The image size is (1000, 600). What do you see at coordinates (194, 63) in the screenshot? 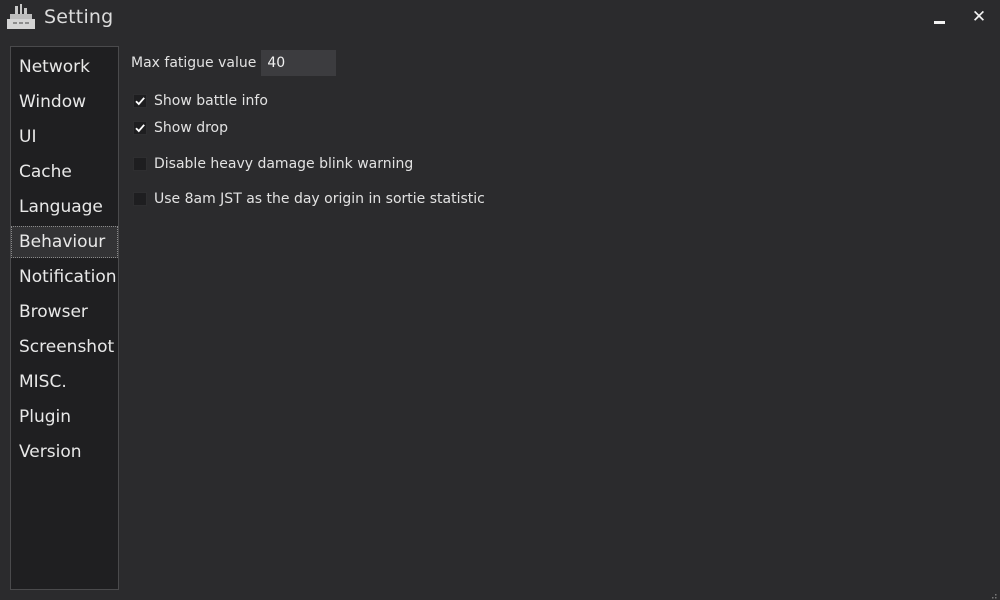
I see `max-fatigue-label: Max fatigue value` at bounding box center [194, 63].